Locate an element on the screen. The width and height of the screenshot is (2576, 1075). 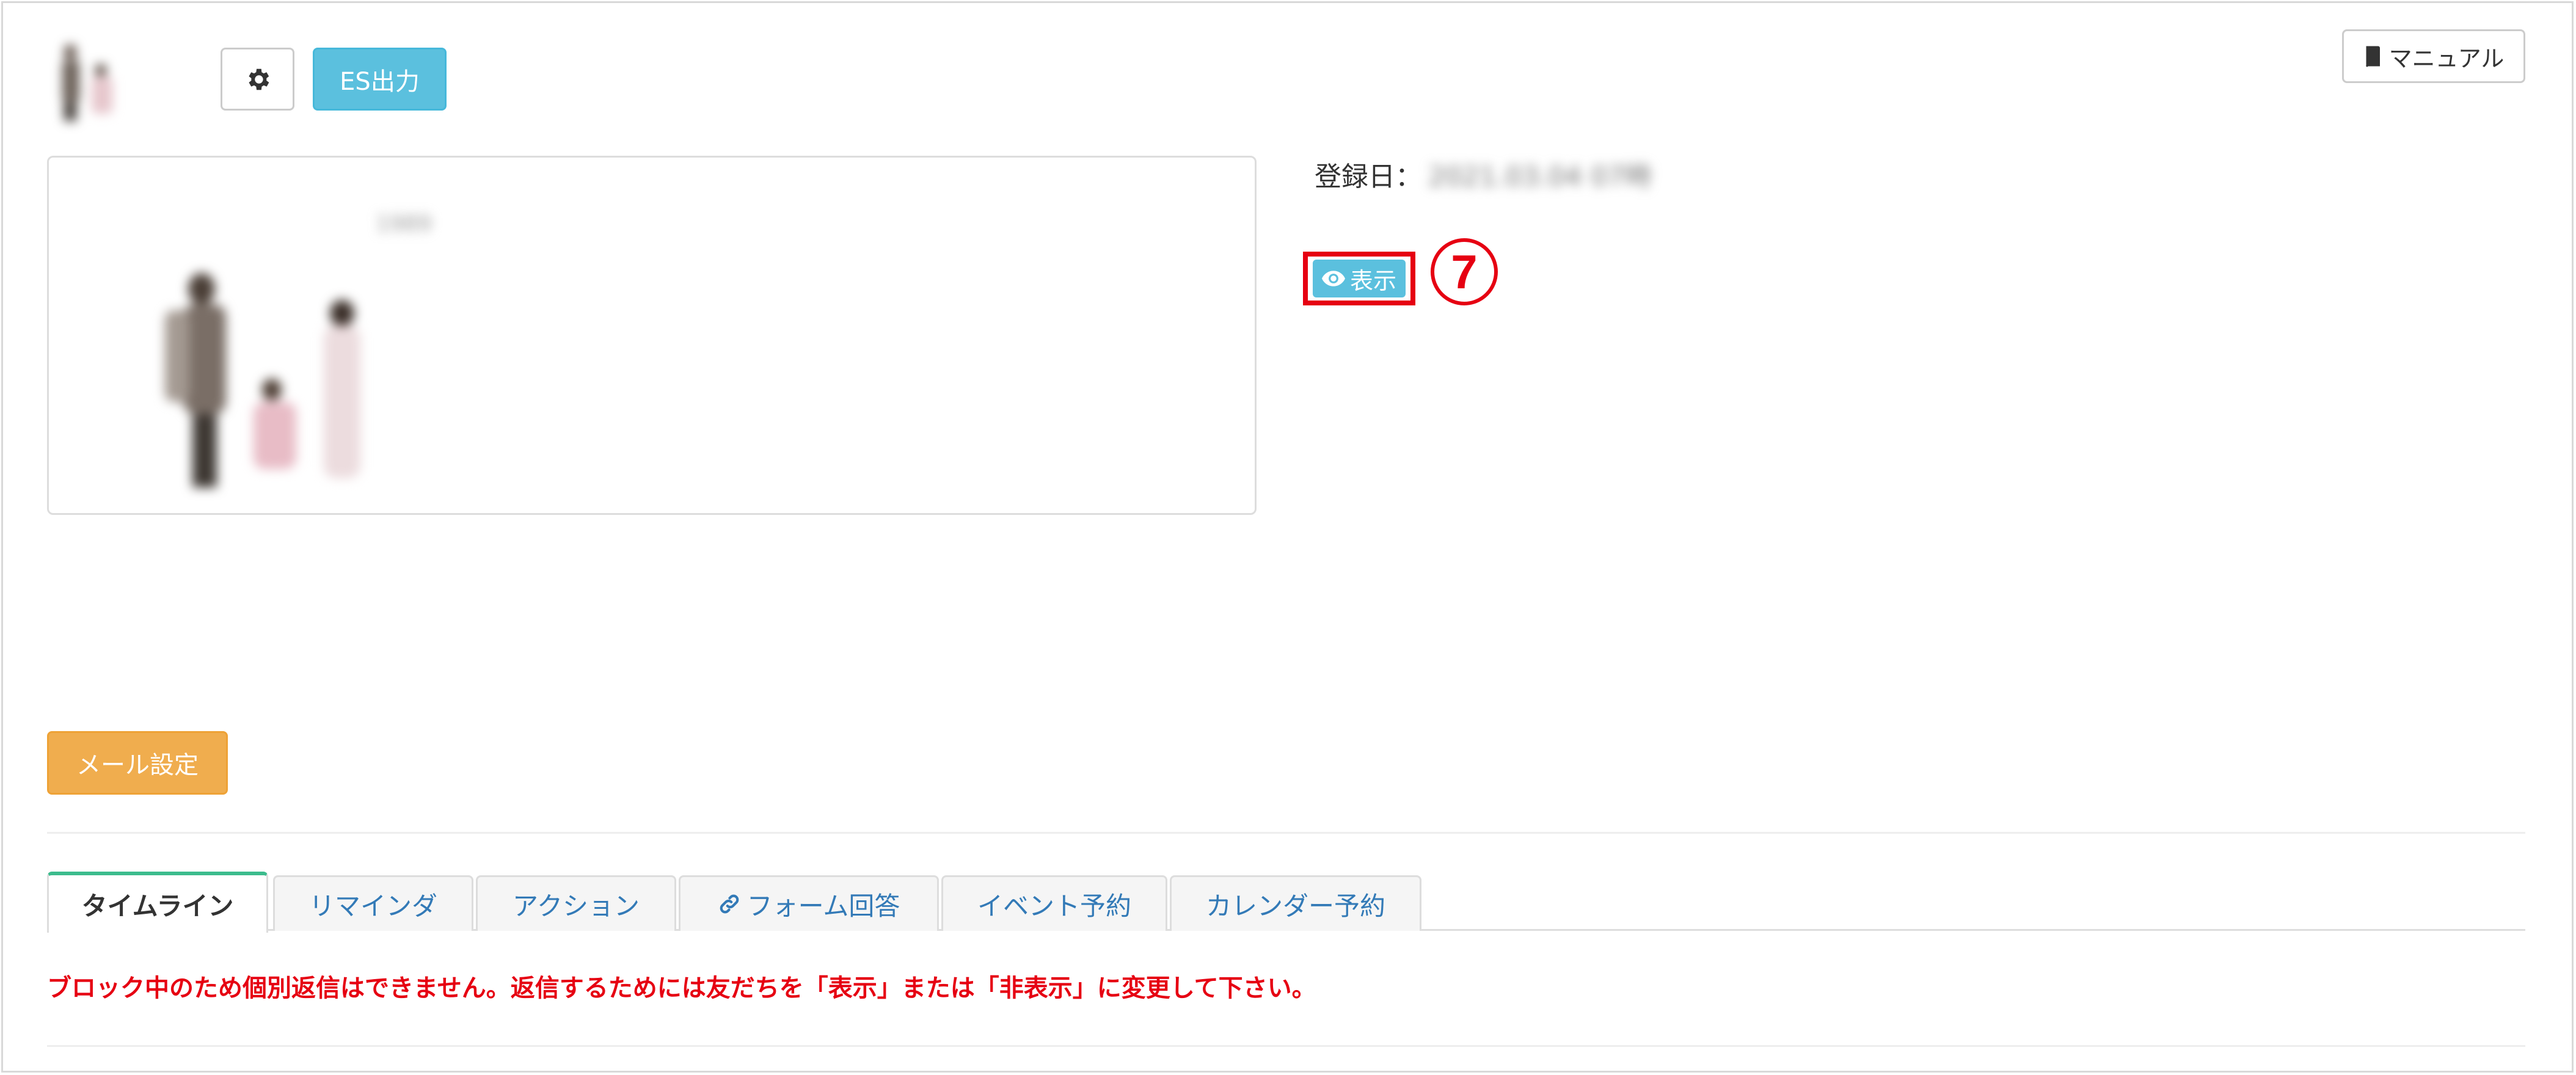
es-export-button: ES出力 is located at coordinates (380, 80).